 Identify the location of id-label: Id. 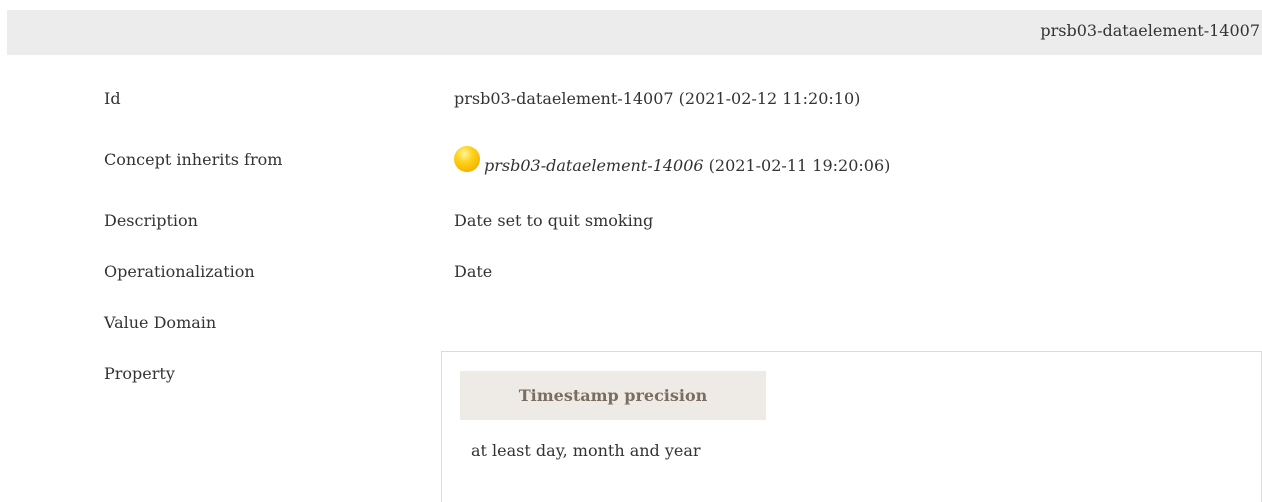
(112, 98).